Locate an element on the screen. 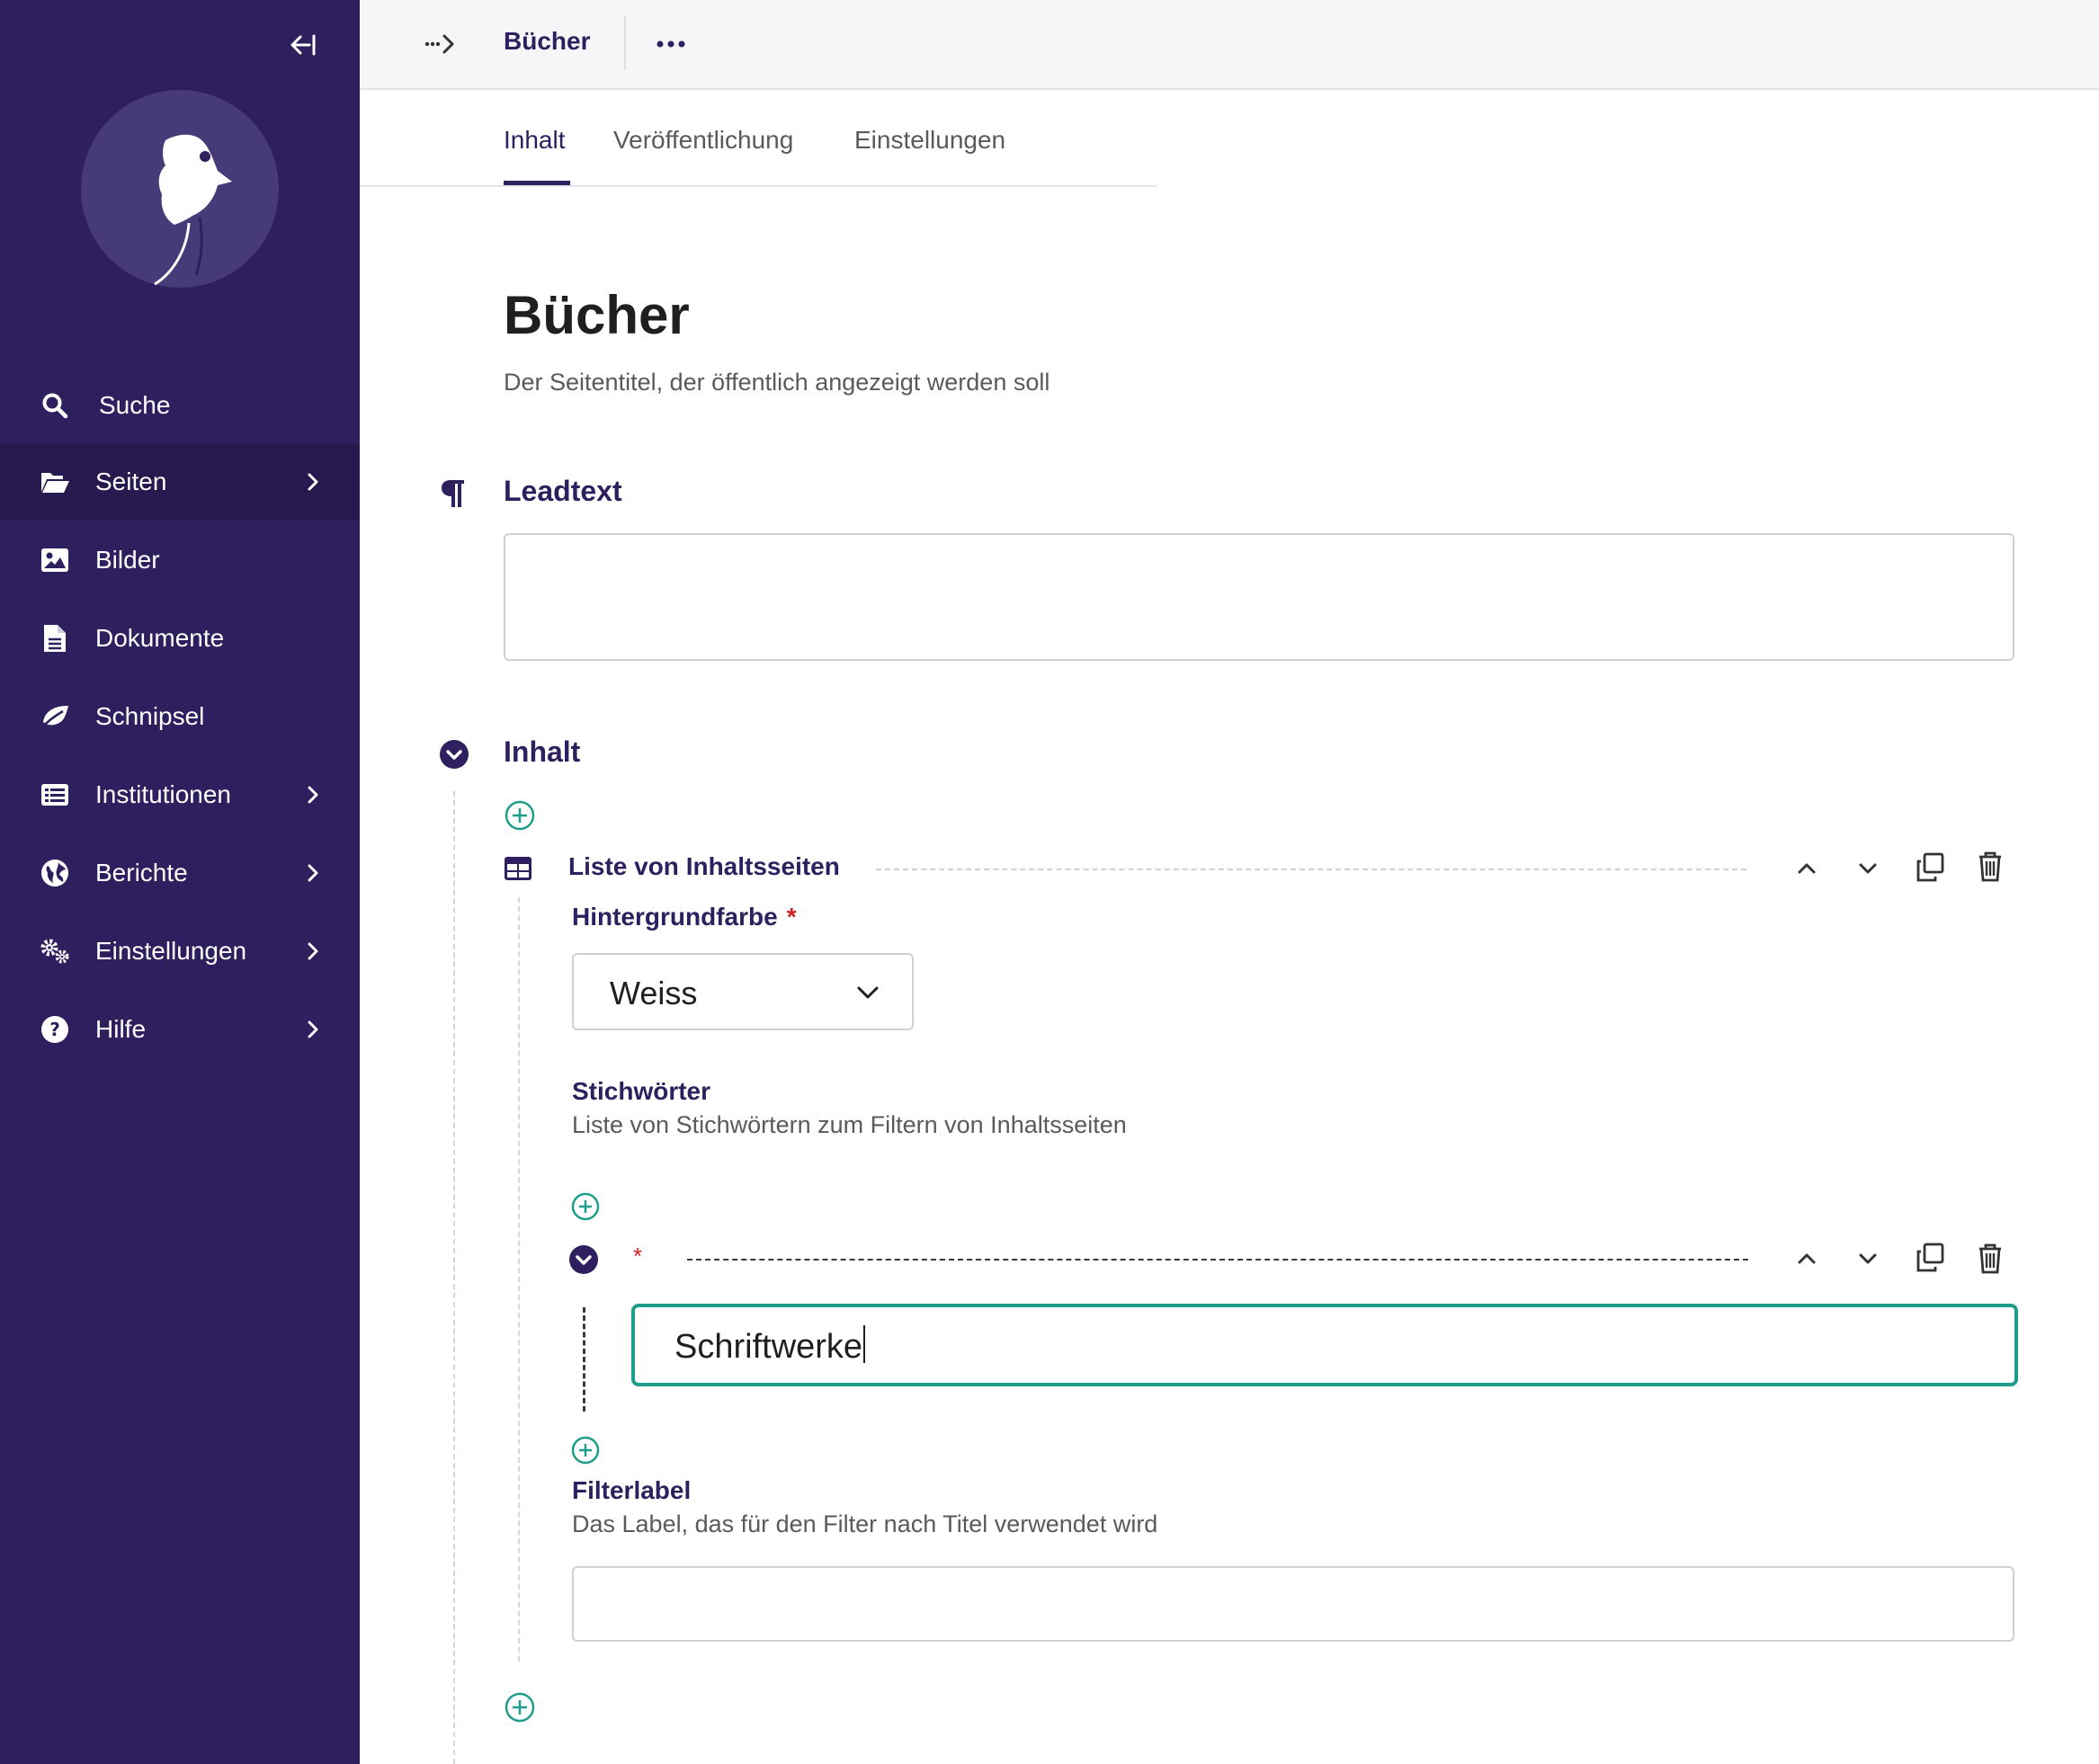 This screenshot has width=2099, height=1764. sidebar-item-label: Einstellungen is located at coordinates (171, 951).